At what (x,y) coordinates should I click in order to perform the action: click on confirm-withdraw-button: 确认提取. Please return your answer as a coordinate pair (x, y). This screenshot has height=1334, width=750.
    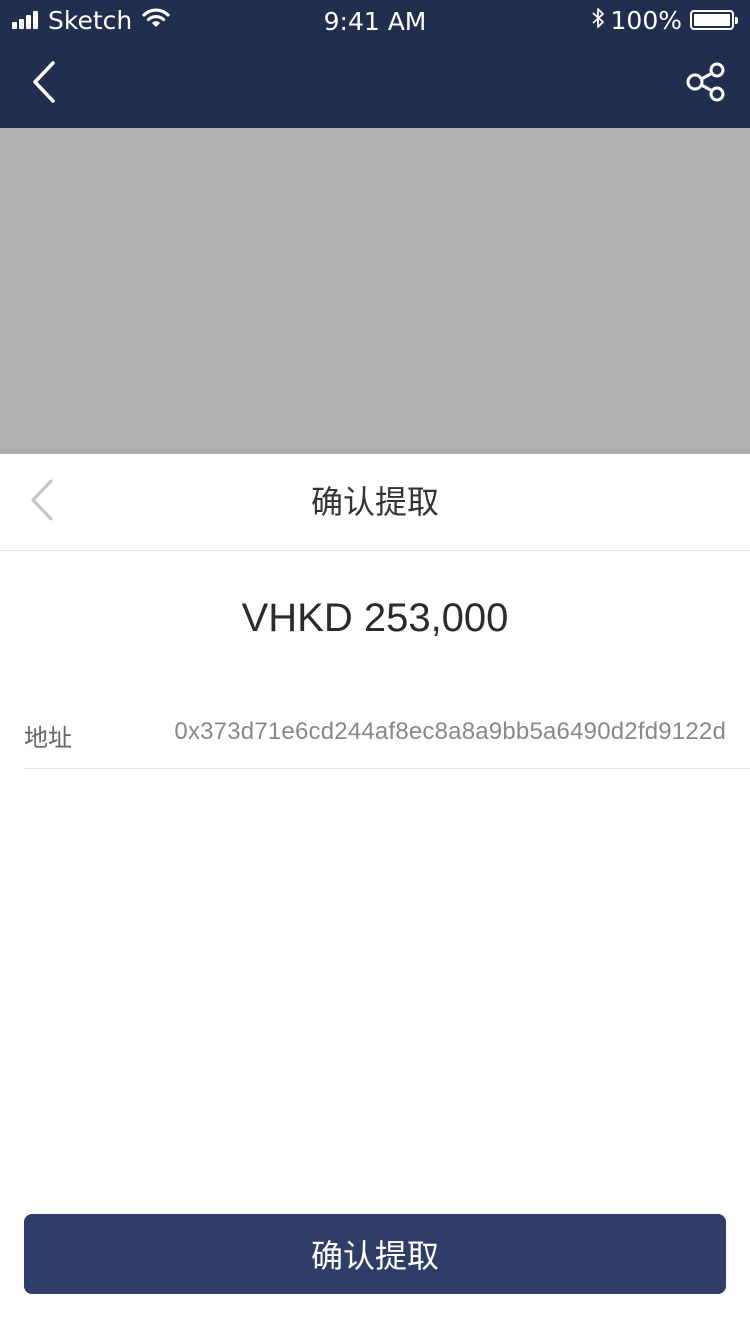
    Looking at the image, I should click on (375, 1254).